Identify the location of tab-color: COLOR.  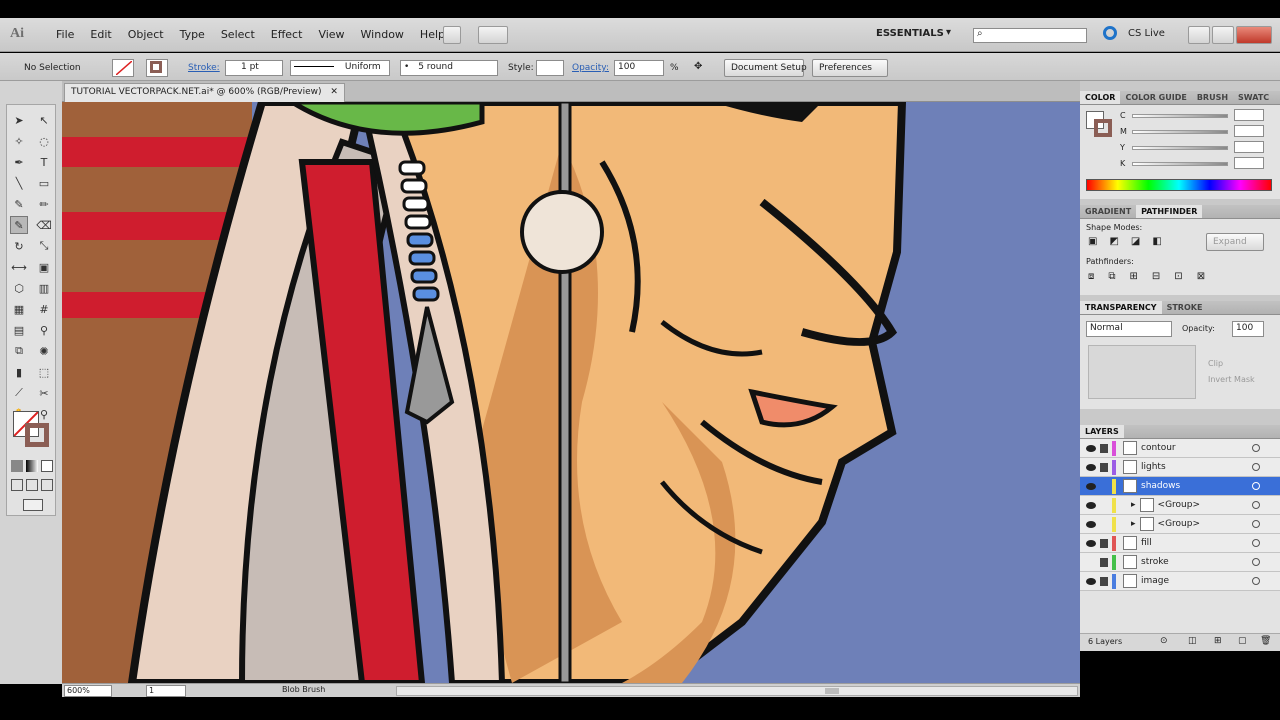
(1100, 97).